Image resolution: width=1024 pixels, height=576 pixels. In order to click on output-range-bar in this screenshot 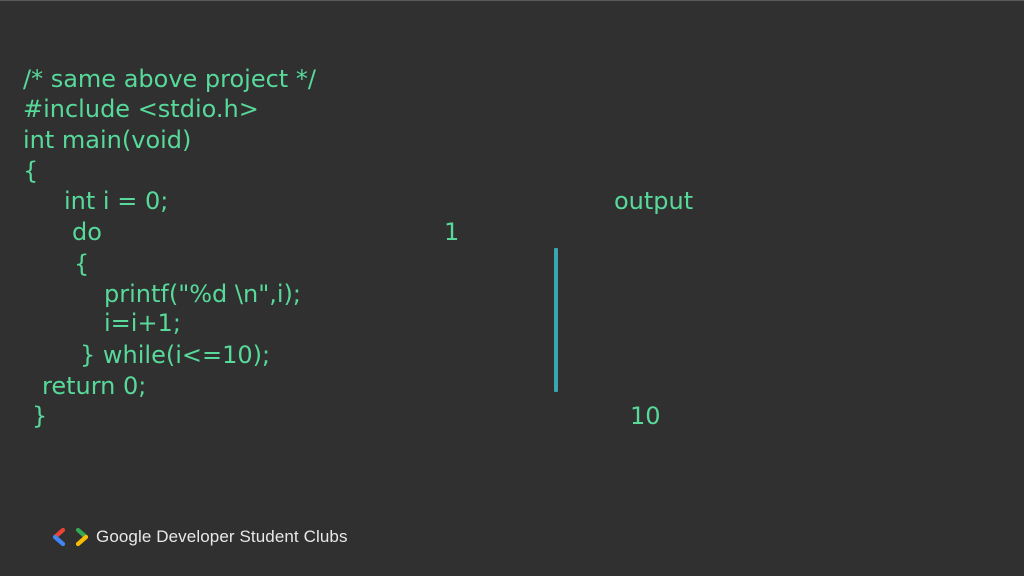, I will do `click(556, 320)`.